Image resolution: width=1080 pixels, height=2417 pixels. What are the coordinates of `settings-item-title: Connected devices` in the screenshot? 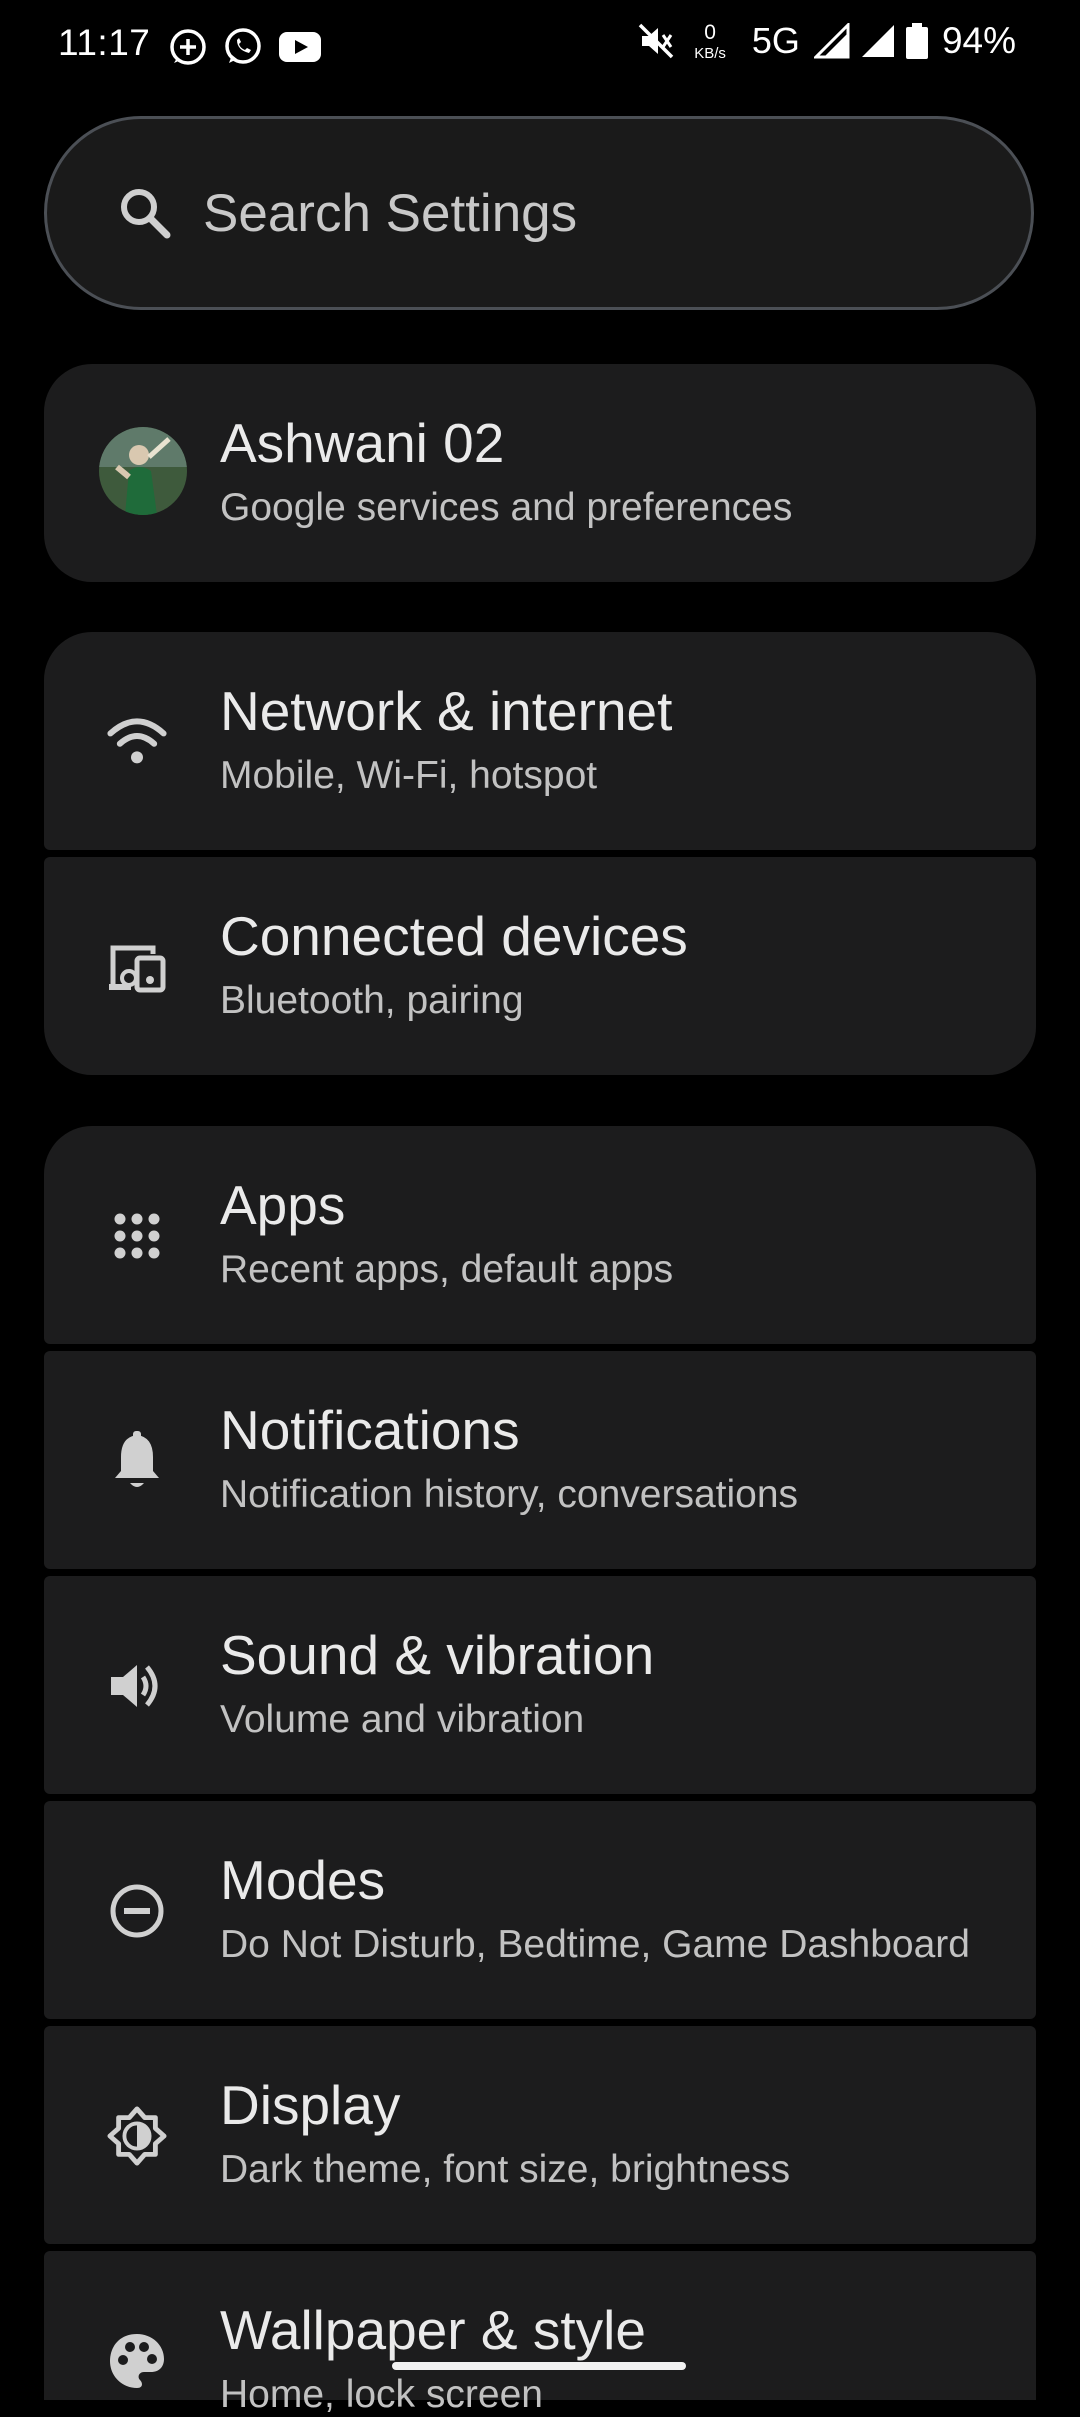 It's located at (454, 936).